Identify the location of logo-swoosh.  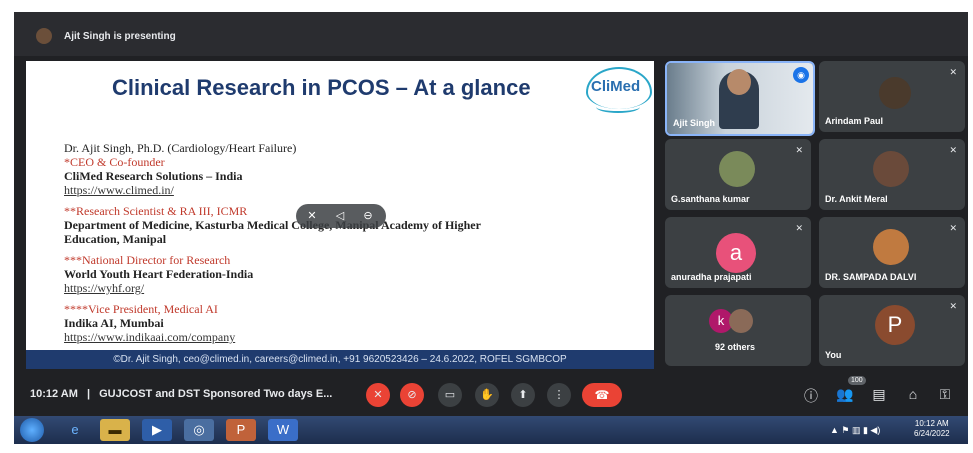
(618, 107).